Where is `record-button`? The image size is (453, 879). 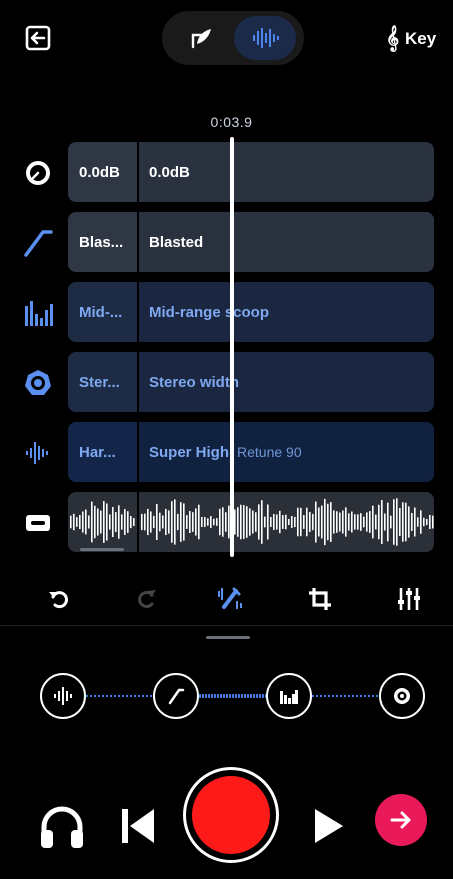 record-button is located at coordinates (231, 815).